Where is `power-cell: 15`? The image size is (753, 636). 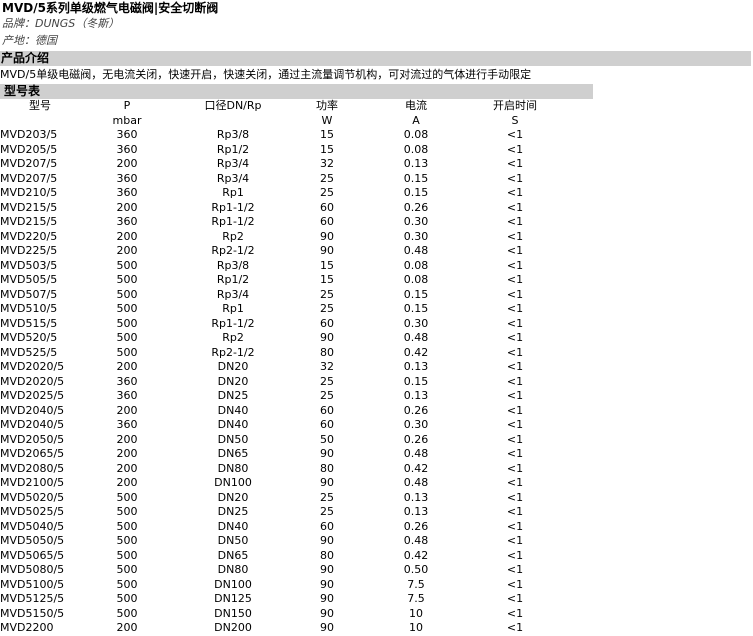 power-cell: 15 is located at coordinates (327, 265).